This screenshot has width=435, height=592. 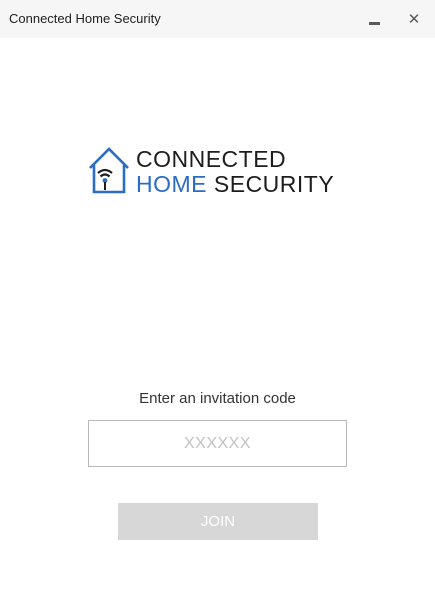 What do you see at coordinates (218, 521) in the screenshot?
I see `join-button: JOIN` at bounding box center [218, 521].